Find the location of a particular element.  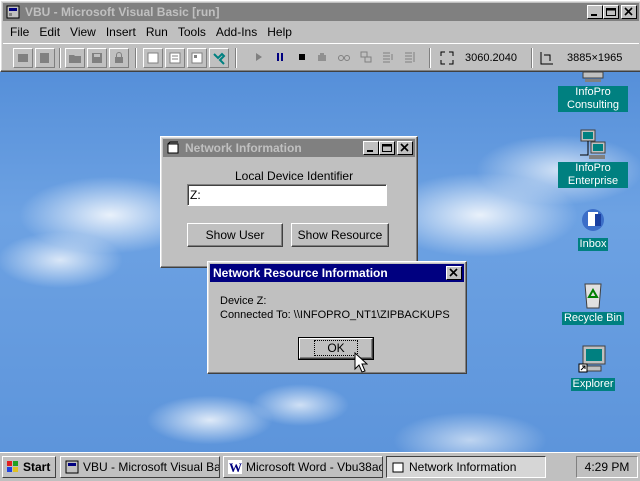

taskbar-item-network-information: Network Information is located at coordinates (466, 467).